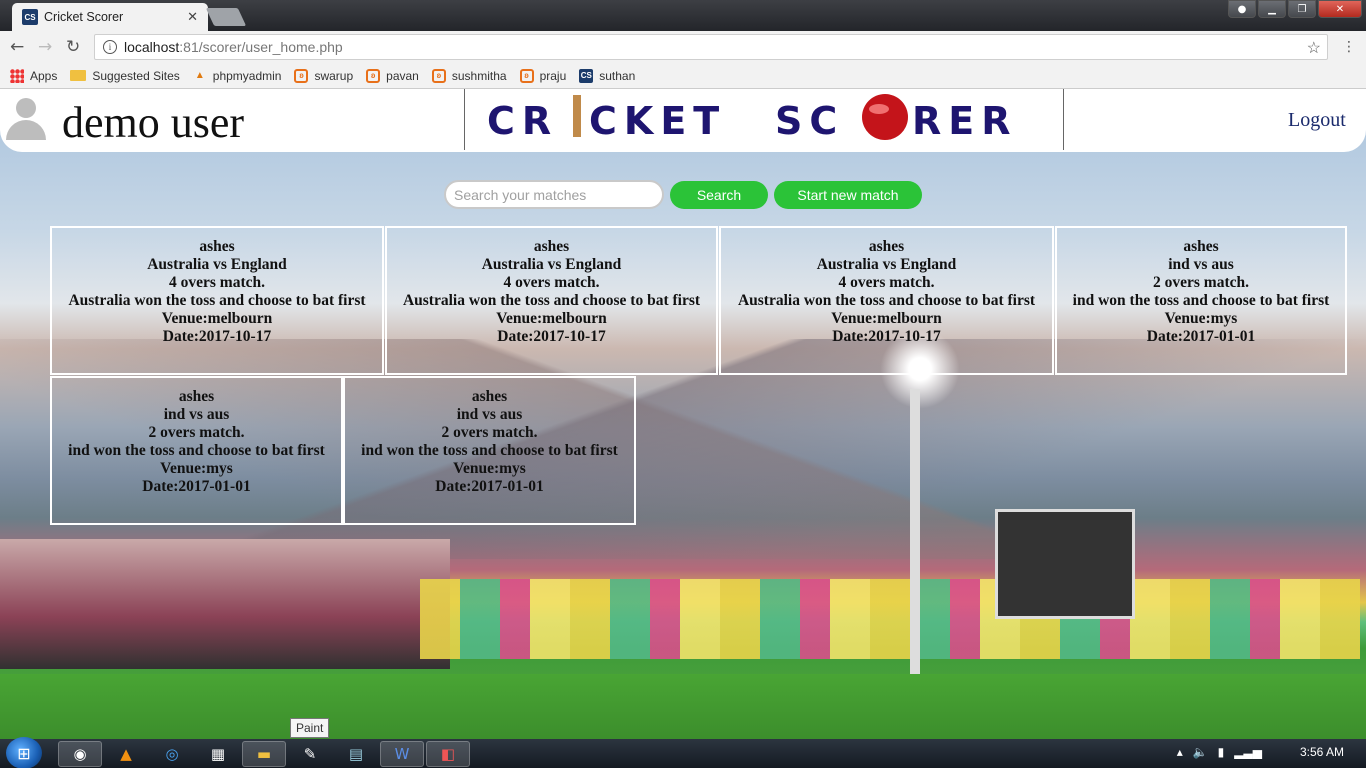  Describe the element at coordinates (356, 754) in the screenshot. I see `notepad-icon: ▤` at that location.